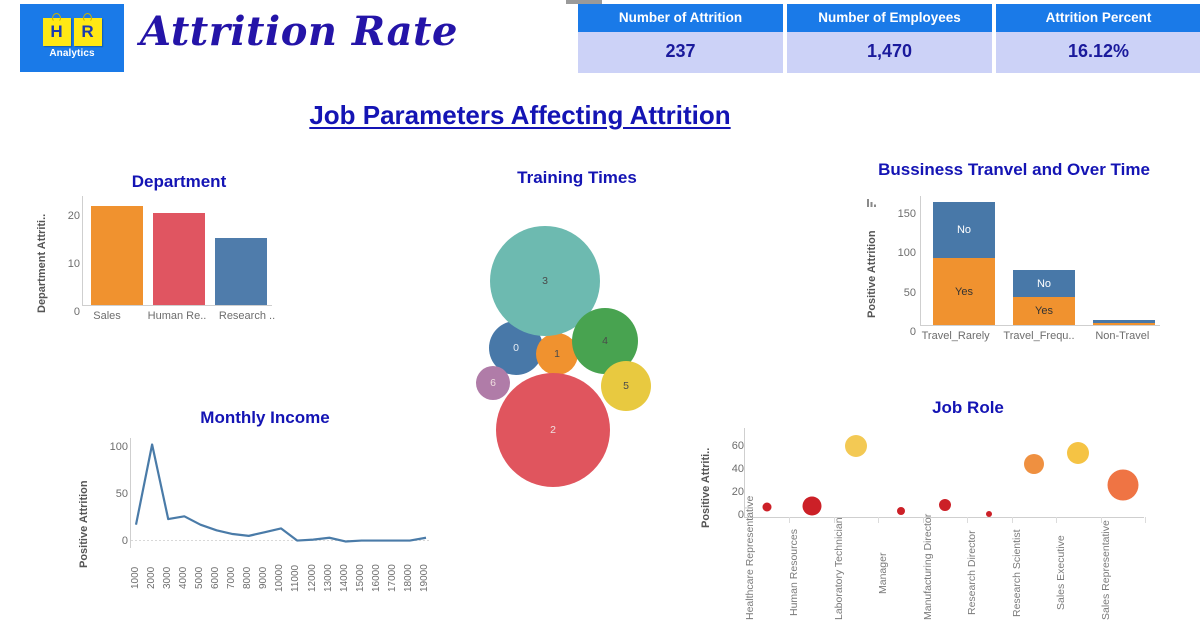 The width and height of the screenshot is (1200, 623). What do you see at coordinates (344, 578) in the screenshot?
I see `x-tick-label: 14000` at bounding box center [344, 578].